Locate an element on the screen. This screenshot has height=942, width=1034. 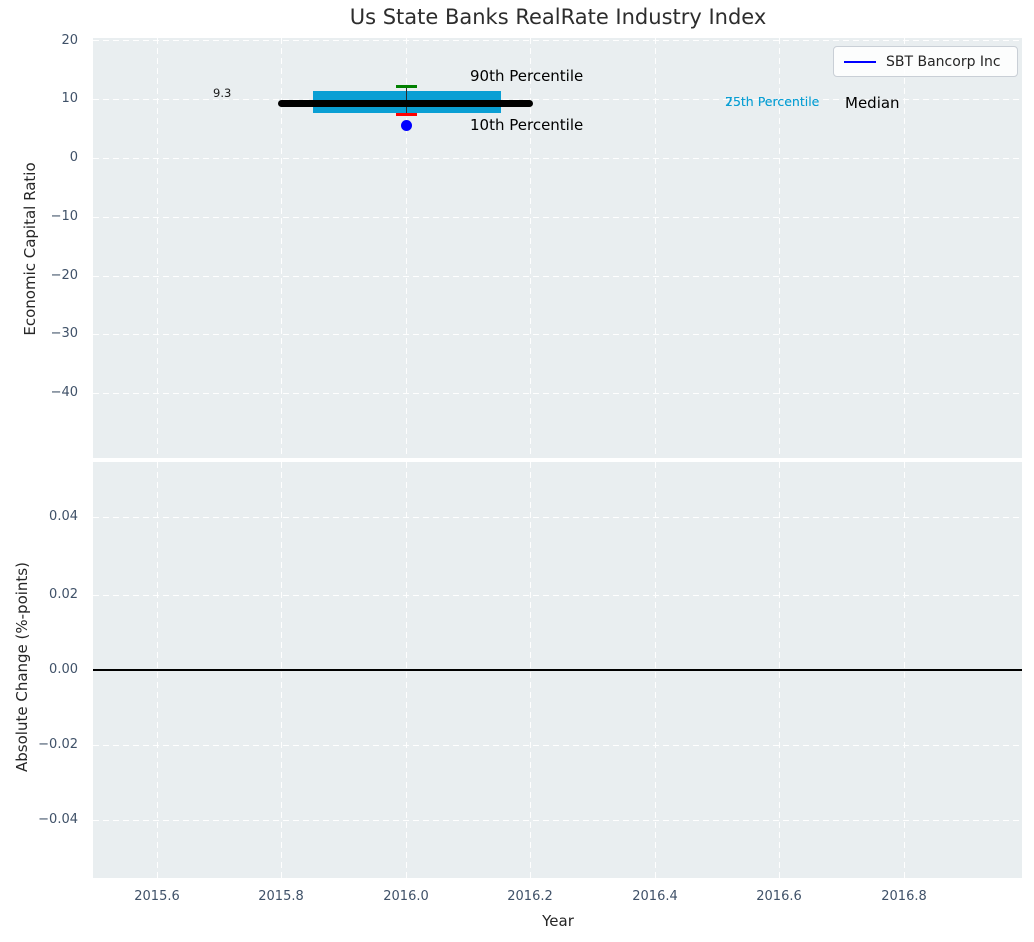
p10-annotation: 10th Percentile is located at coordinates (527, 125).